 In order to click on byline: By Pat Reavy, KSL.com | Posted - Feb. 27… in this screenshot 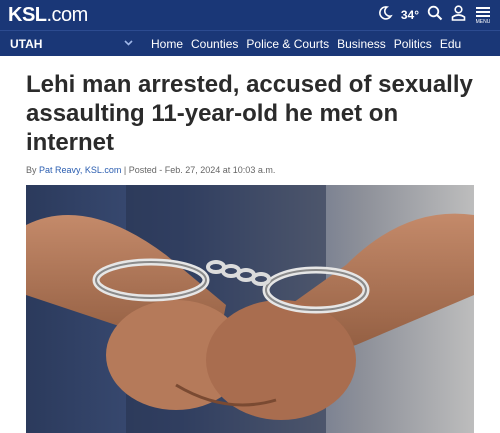, I will do `click(250, 170)`.